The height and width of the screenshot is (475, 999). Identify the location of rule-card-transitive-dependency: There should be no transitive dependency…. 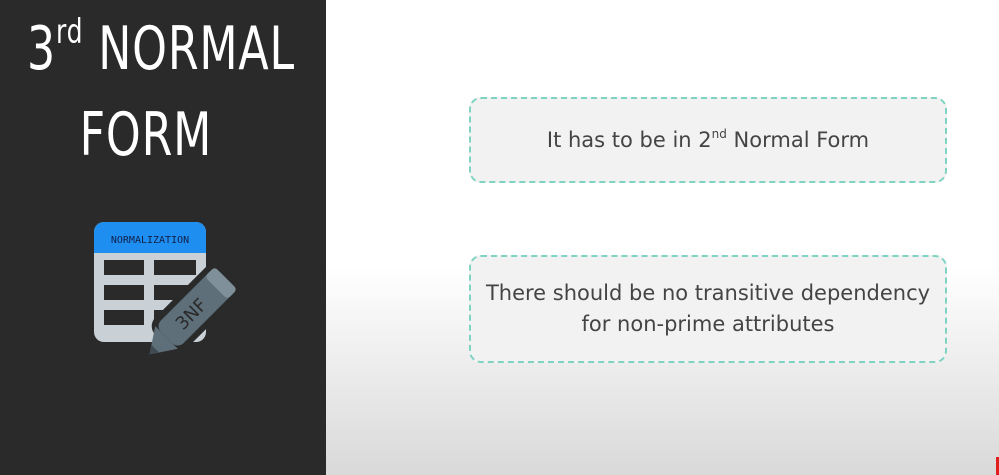
(708, 309).